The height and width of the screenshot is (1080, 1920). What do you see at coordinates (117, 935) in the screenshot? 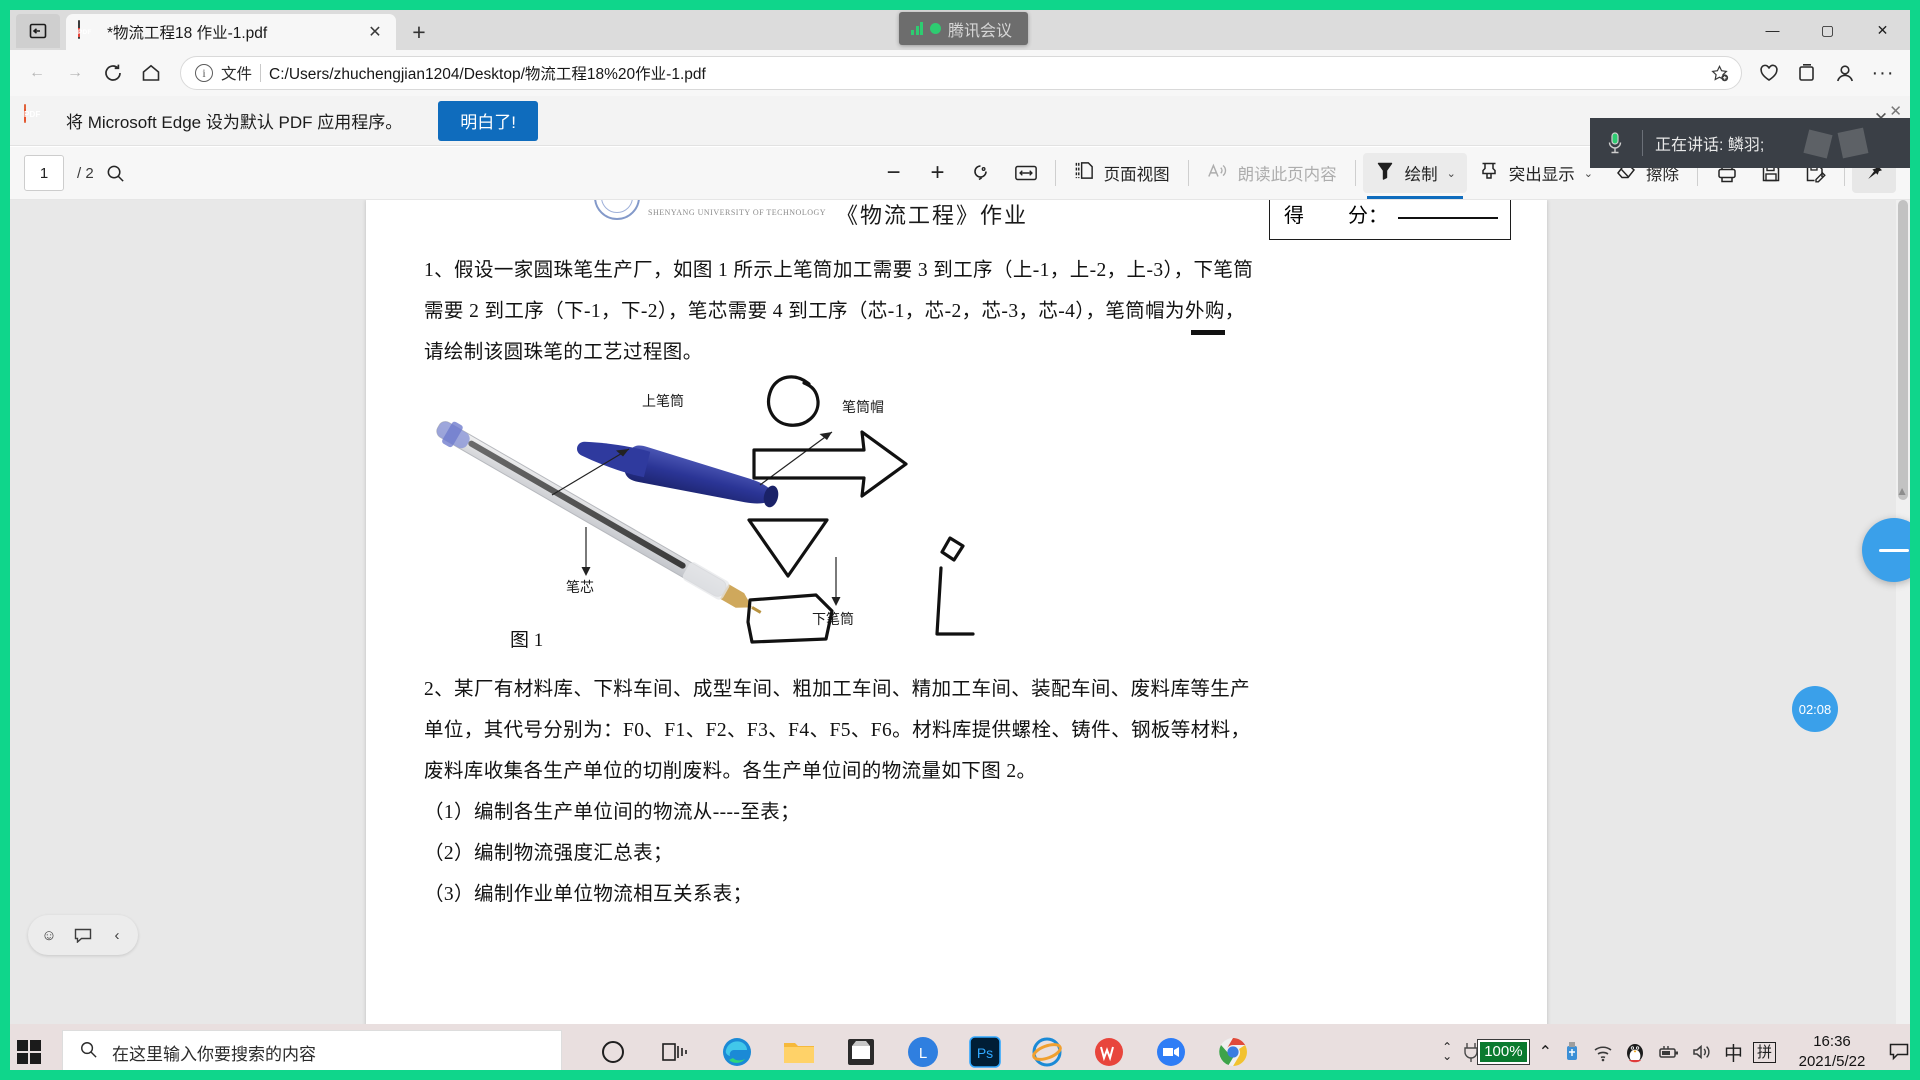
I see `collapse-icon: ‹` at bounding box center [117, 935].